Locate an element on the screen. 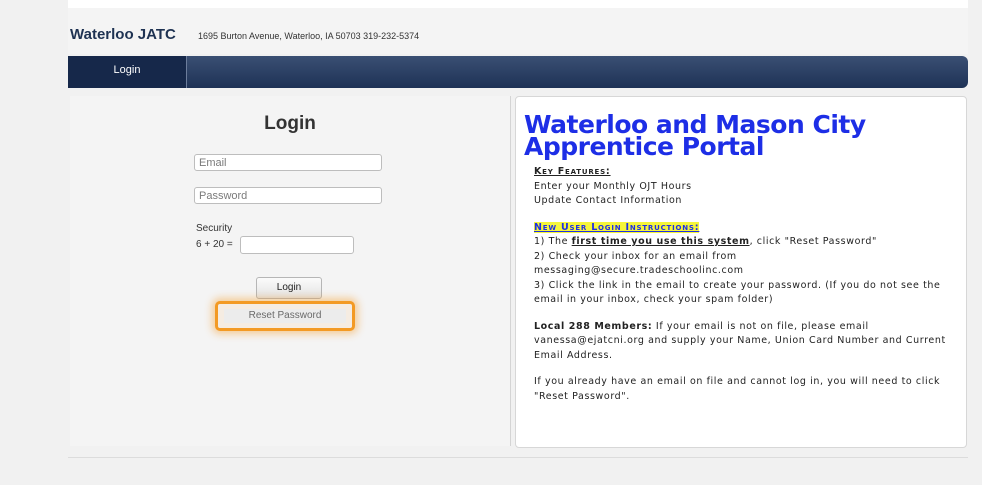 The height and width of the screenshot is (485, 982). reset-password-highlight: Reset Password is located at coordinates (285, 316).